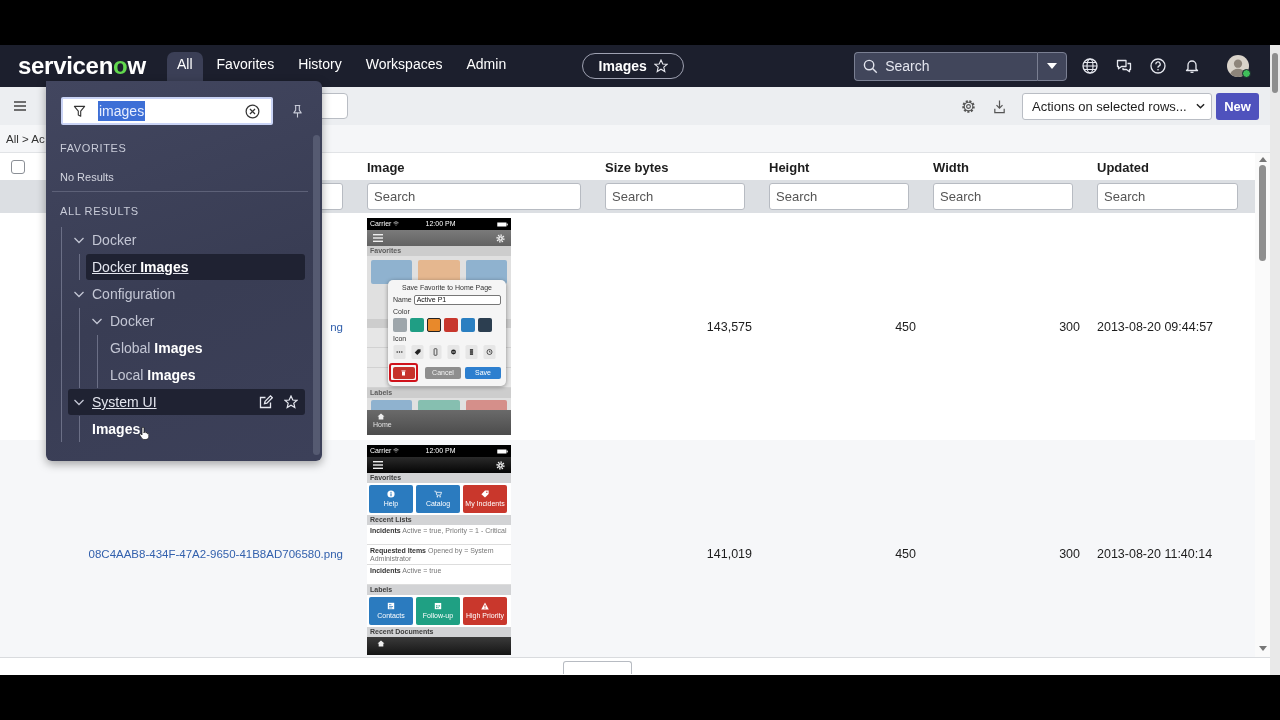 Image resolution: width=1280 pixels, height=720 pixels. I want to click on empty-message: No Results, so click(87, 177).